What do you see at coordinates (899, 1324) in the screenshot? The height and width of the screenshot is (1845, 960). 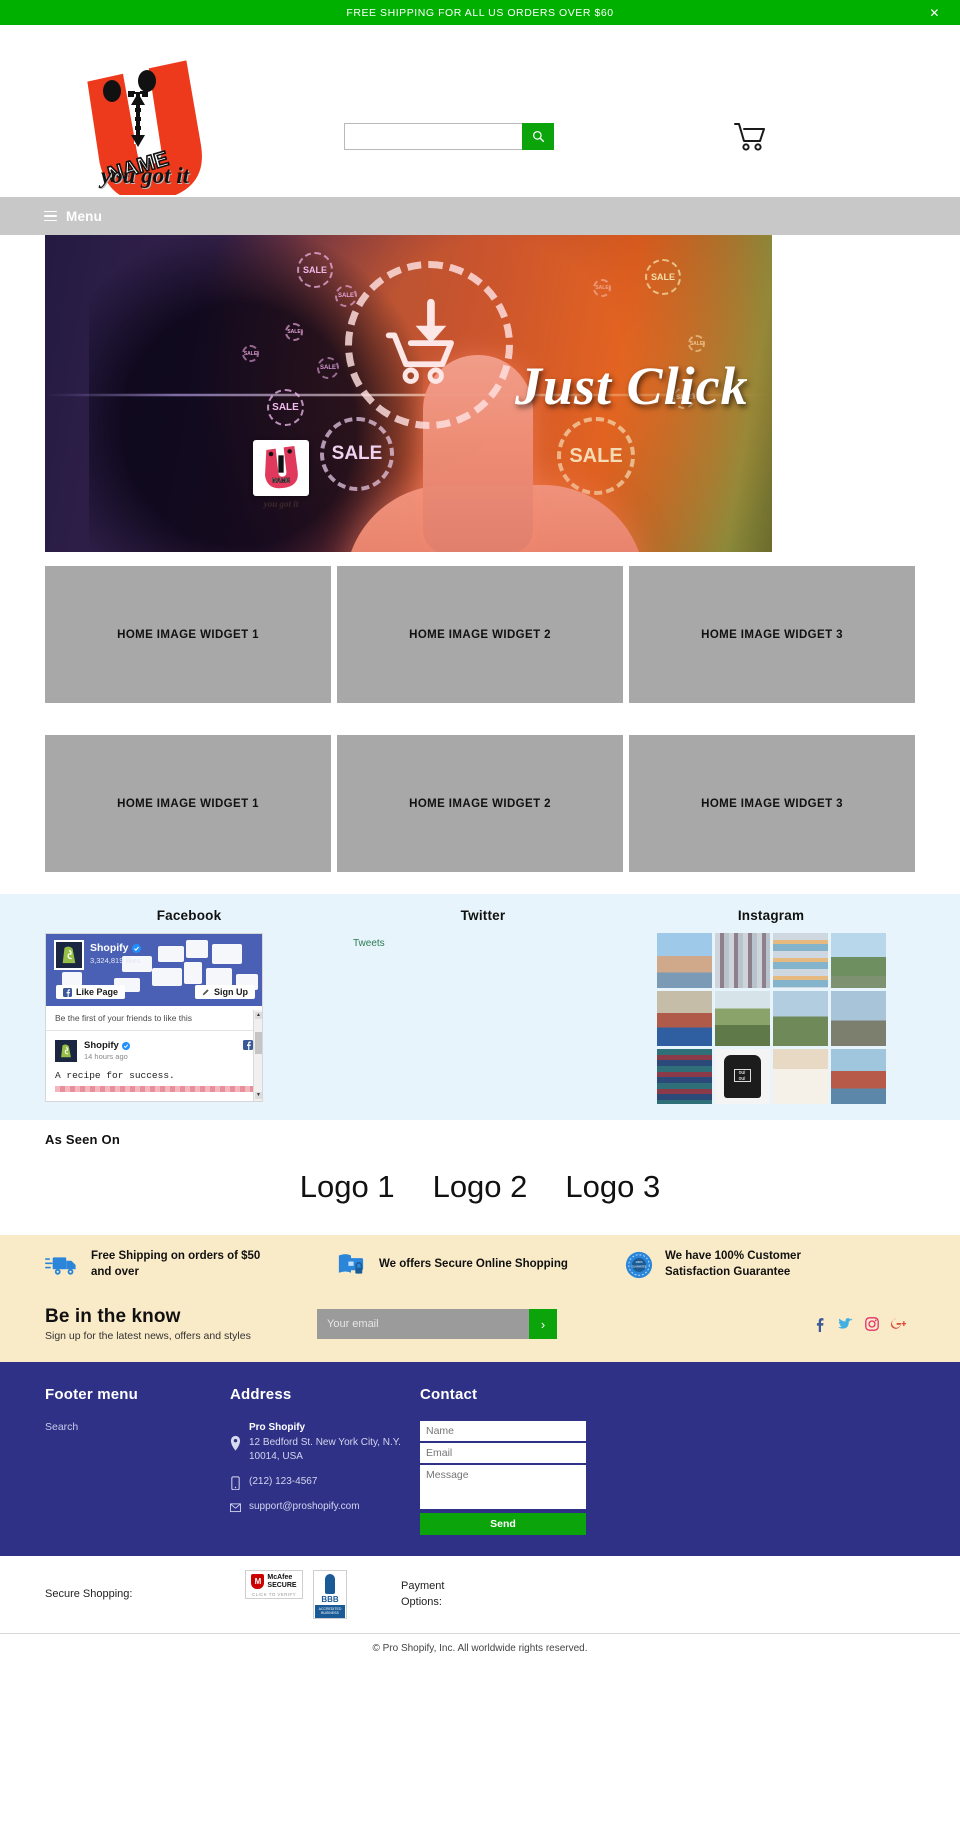 I see `google-plus-icon` at bounding box center [899, 1324].